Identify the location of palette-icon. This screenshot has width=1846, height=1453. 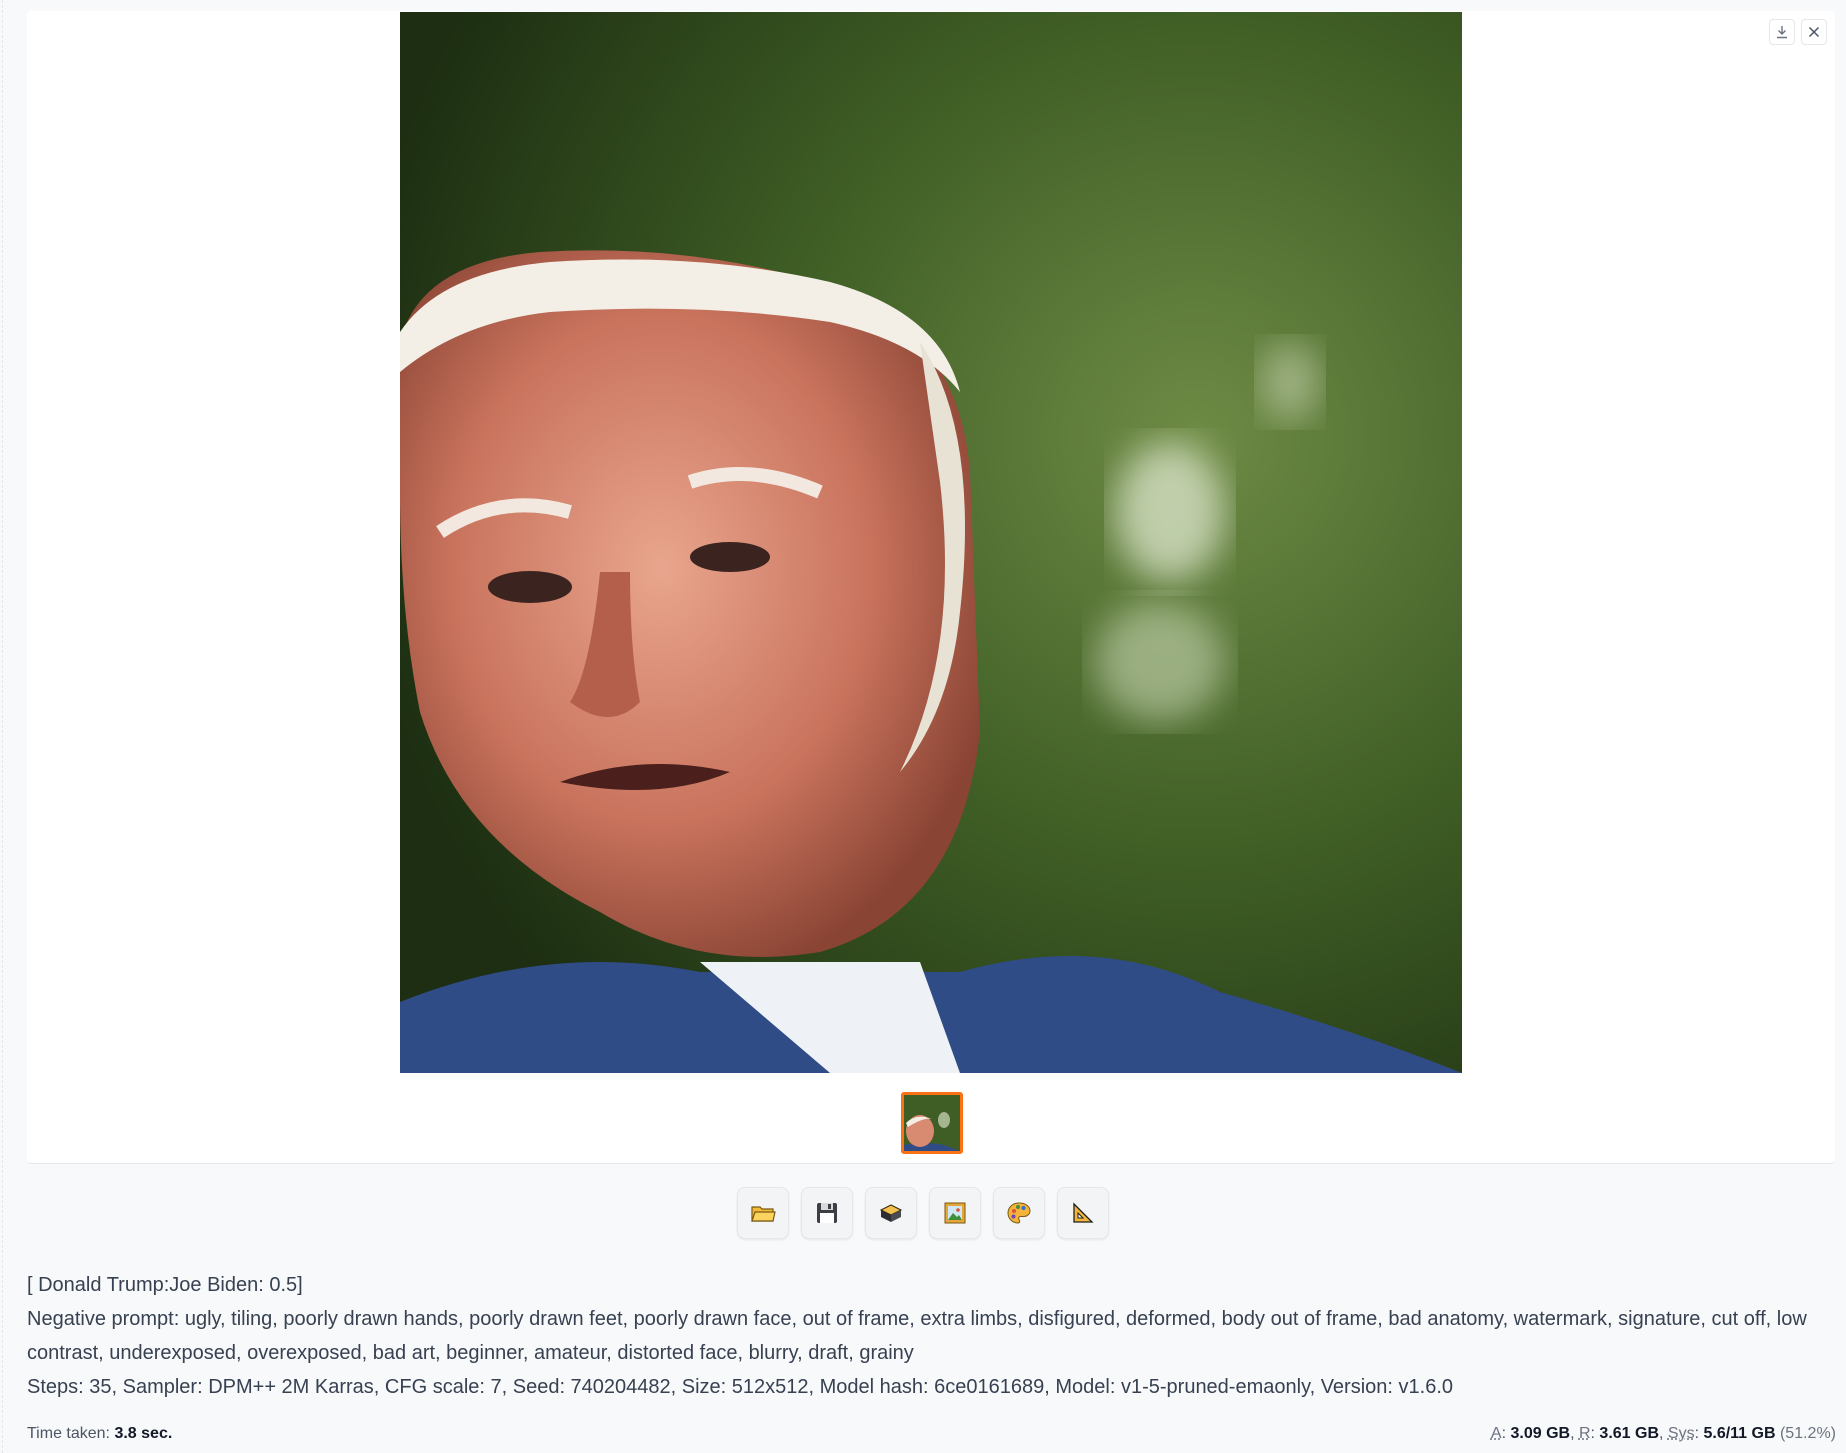
(1019, 1213).